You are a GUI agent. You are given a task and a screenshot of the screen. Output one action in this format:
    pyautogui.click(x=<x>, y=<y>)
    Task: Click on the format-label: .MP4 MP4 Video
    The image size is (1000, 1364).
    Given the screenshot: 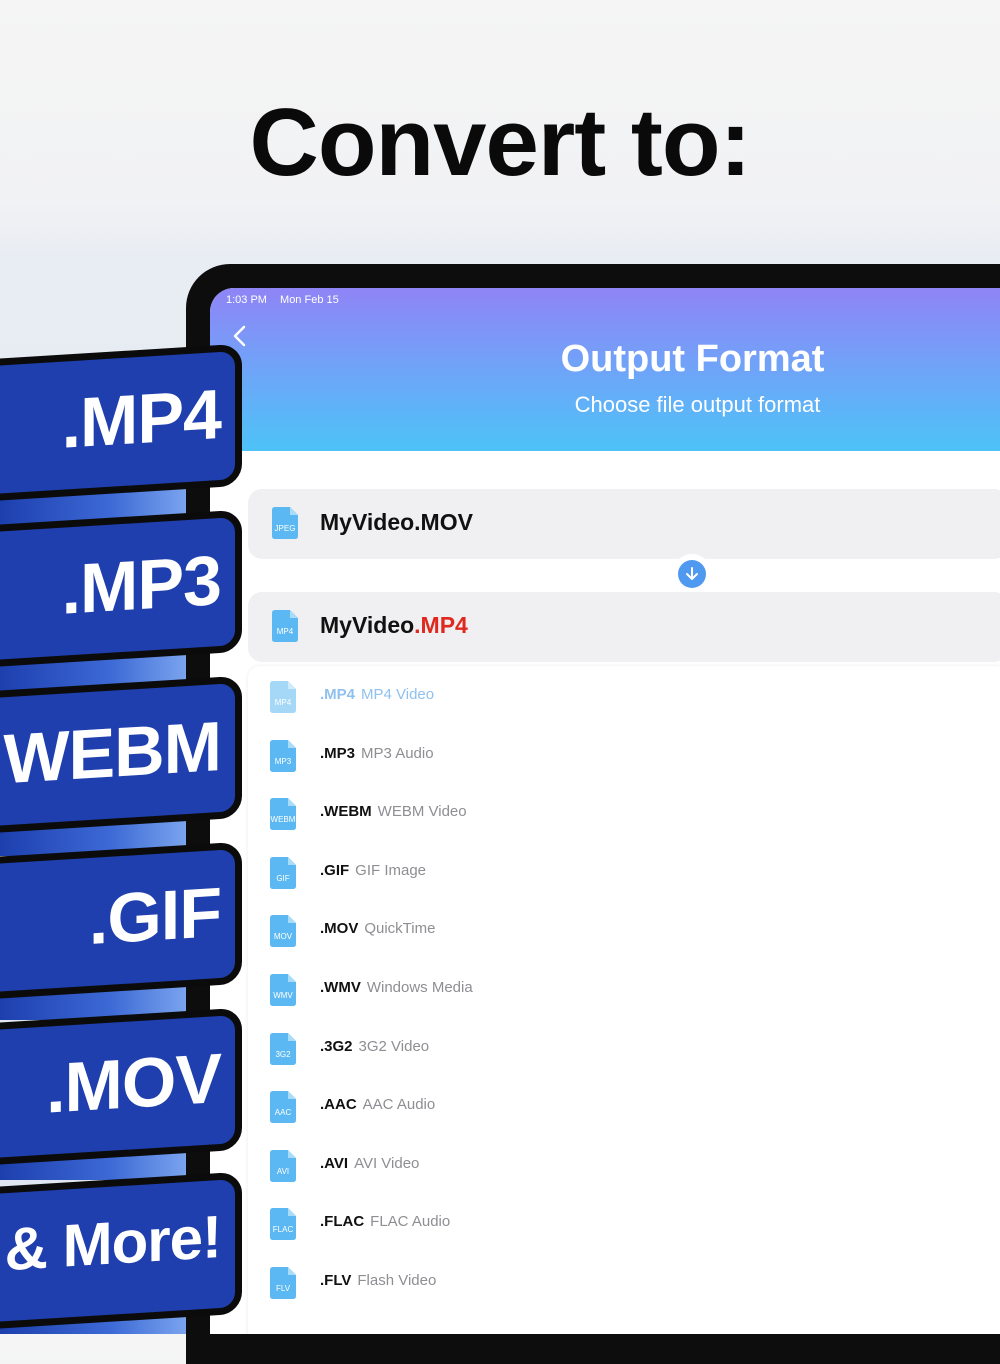 What is the action you would take?
    pyautogui.click(x=377, y=694)
    